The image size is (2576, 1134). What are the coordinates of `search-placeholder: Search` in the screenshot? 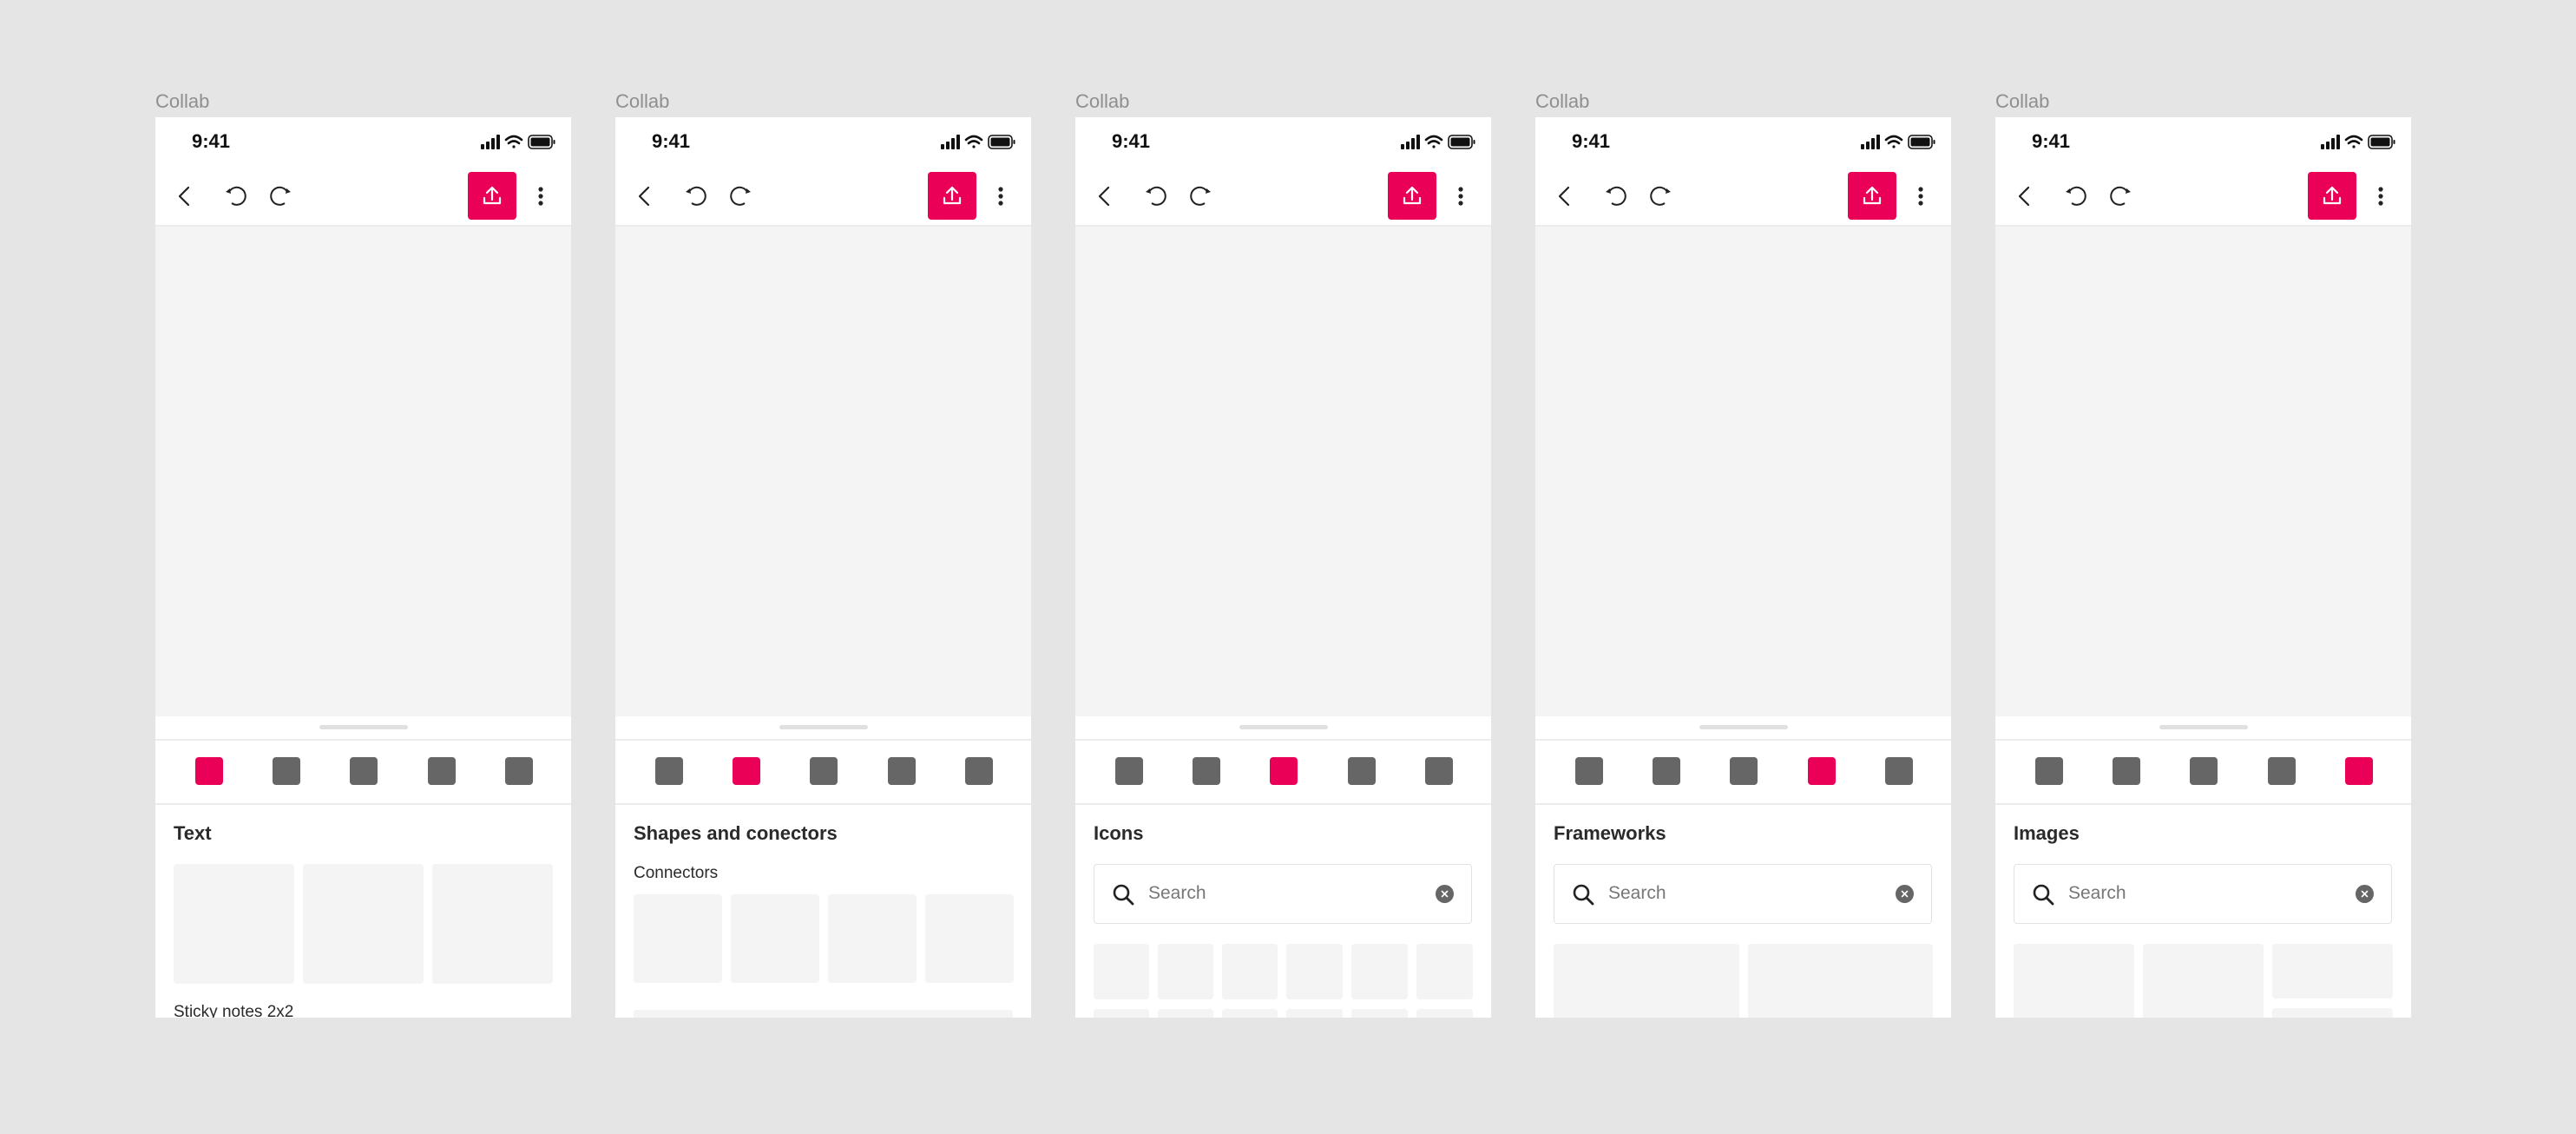 It's located at (1637, 893).